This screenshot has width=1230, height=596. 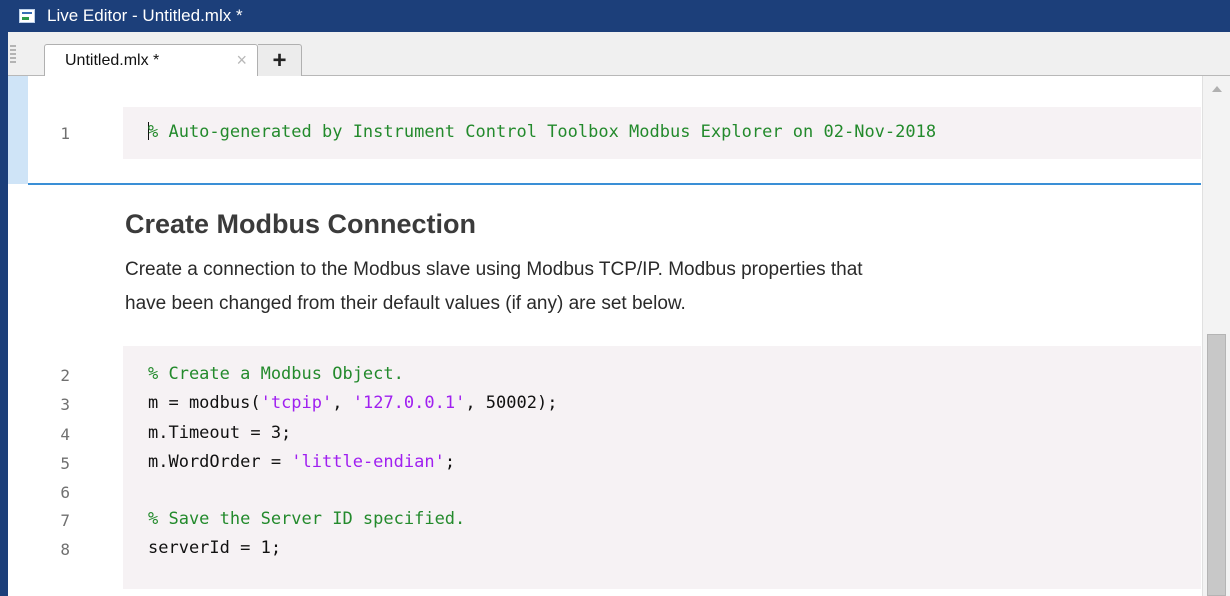 I want to click on code-line: m.WordOrder = 'little-endian';, so click(x=301, y=462).